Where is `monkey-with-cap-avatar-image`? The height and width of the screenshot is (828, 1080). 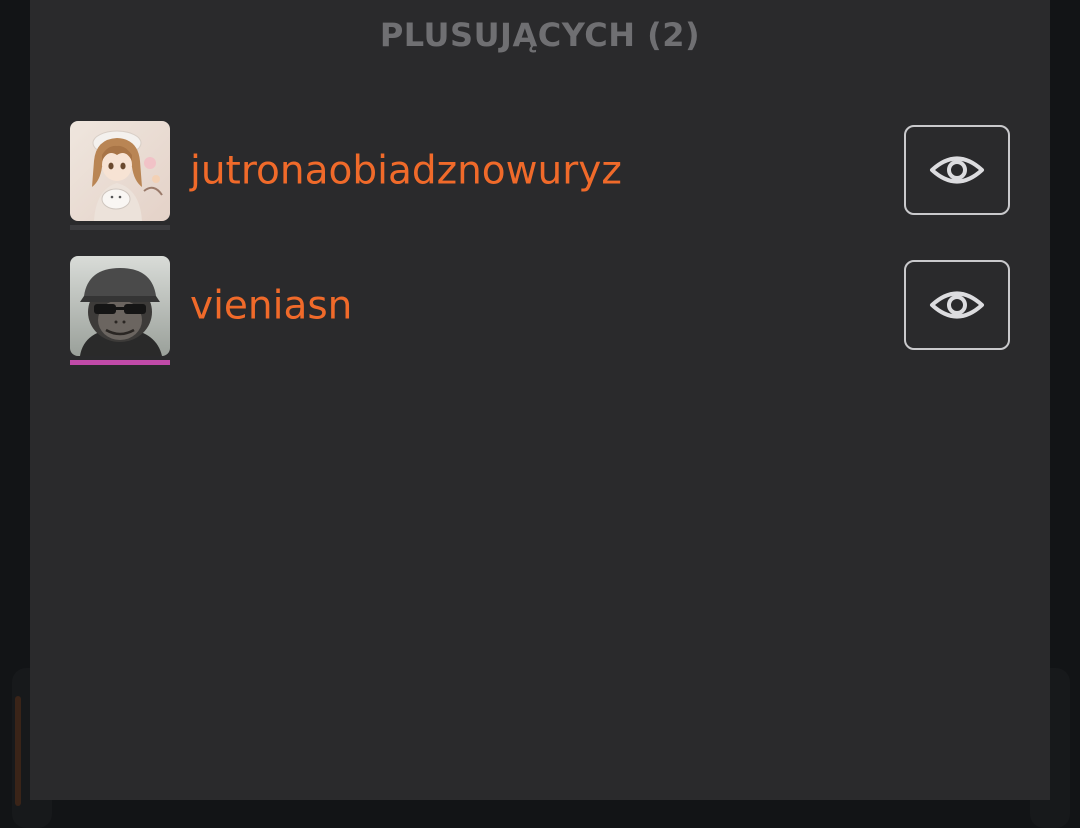
monkey-with-cap-avatar-image is located at coordinates (120, 306).